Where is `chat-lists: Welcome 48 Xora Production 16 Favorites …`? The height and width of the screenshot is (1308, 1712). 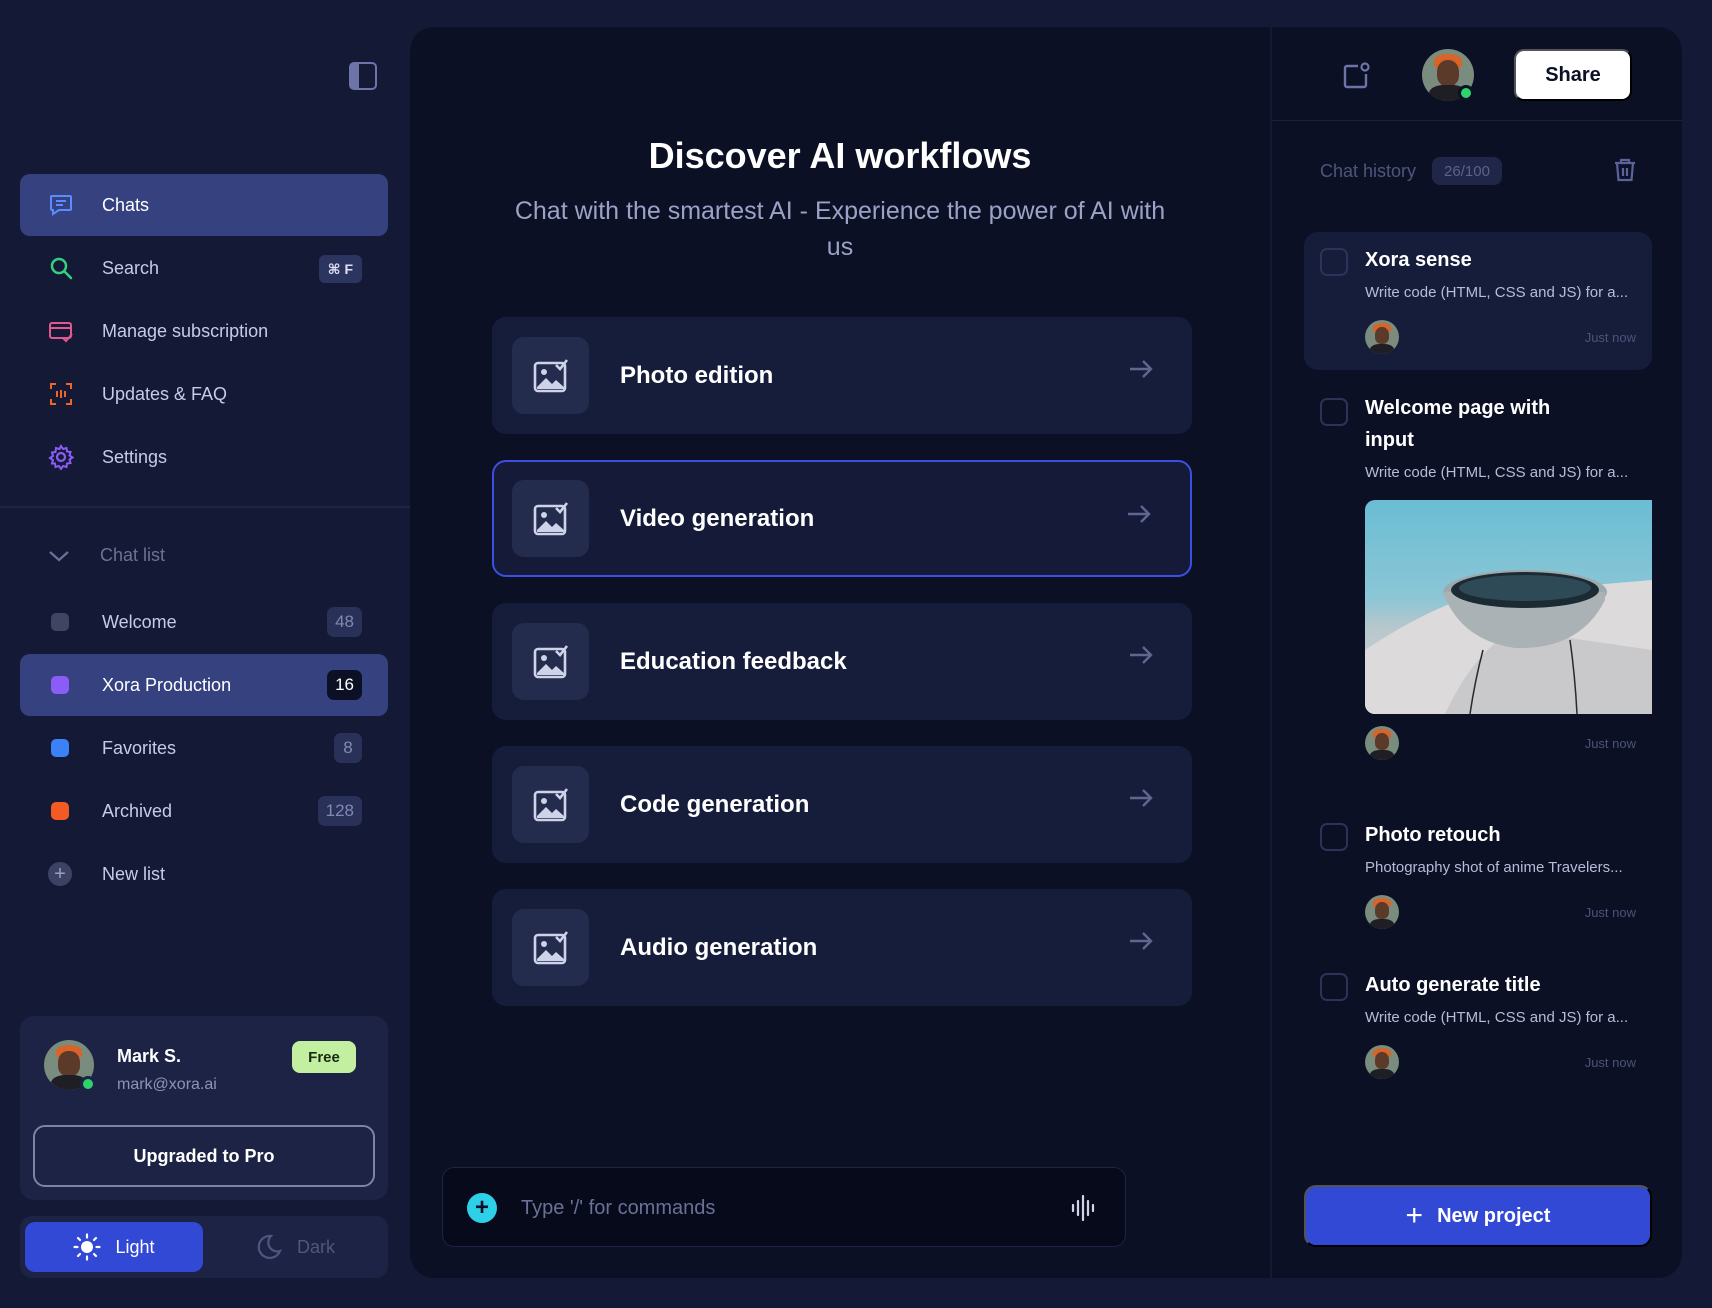
chat-lists: Welcome 48 Xora Production 16 Favorites … is located at coordinates (204, 748).